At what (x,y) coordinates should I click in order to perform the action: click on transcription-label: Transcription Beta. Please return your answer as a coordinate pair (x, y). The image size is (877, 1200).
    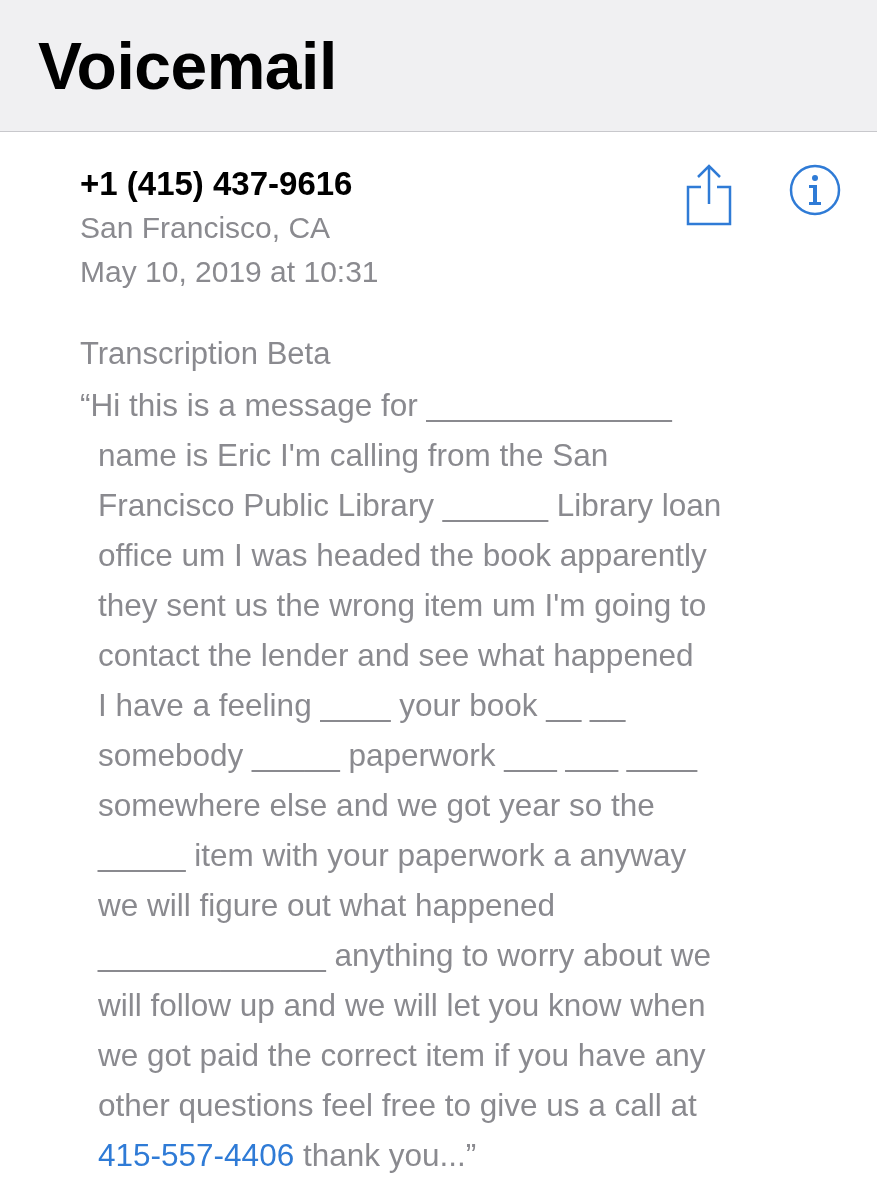
    Looking at the image, I should click on (206, 354).